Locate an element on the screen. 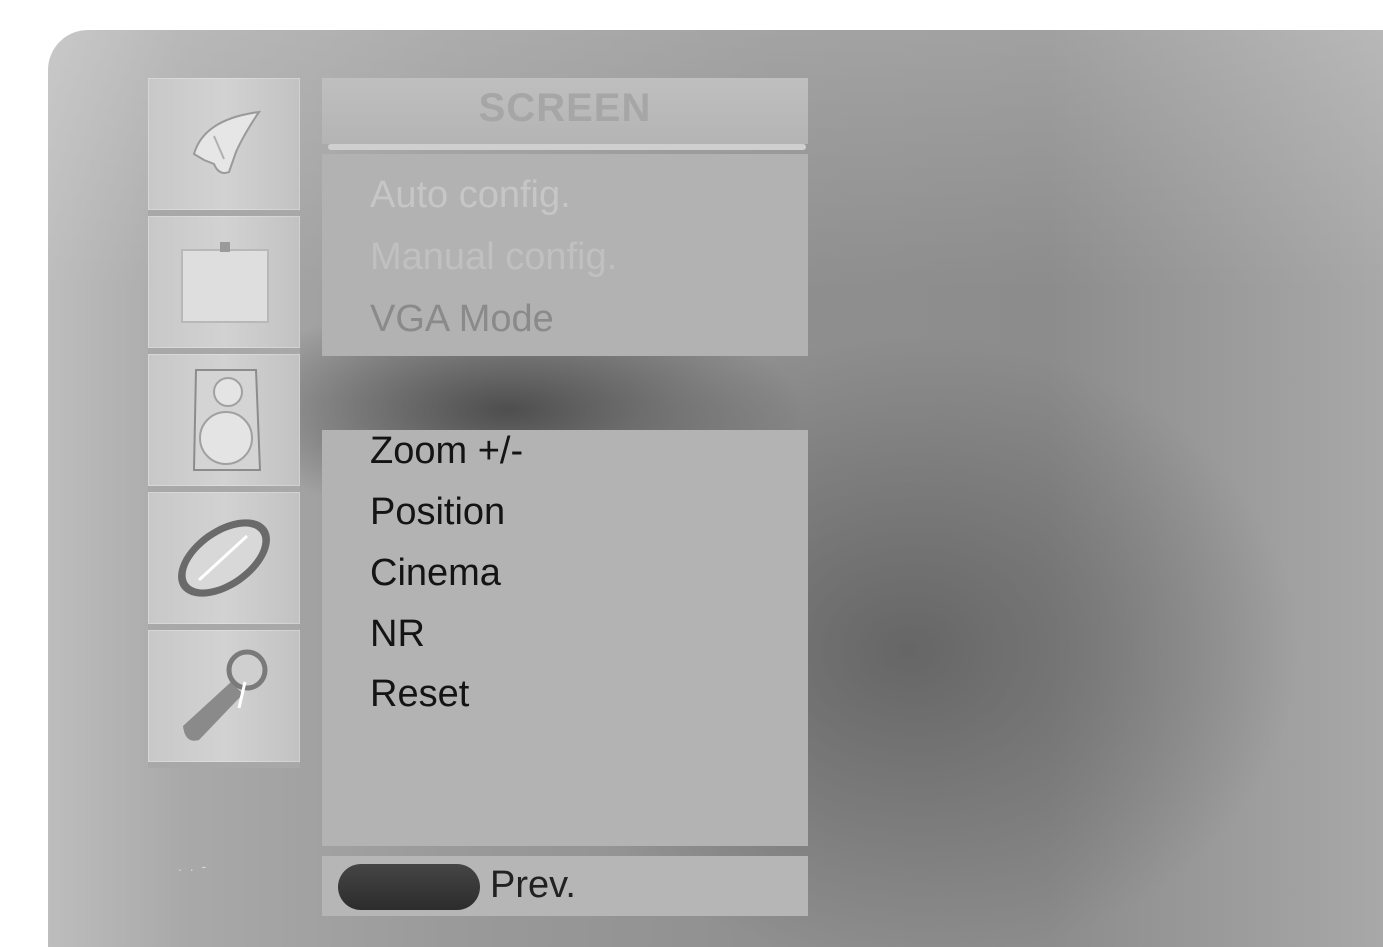 This screenshot has height=947, width=1383. speaker-icon is located at coordinates (224, 420).